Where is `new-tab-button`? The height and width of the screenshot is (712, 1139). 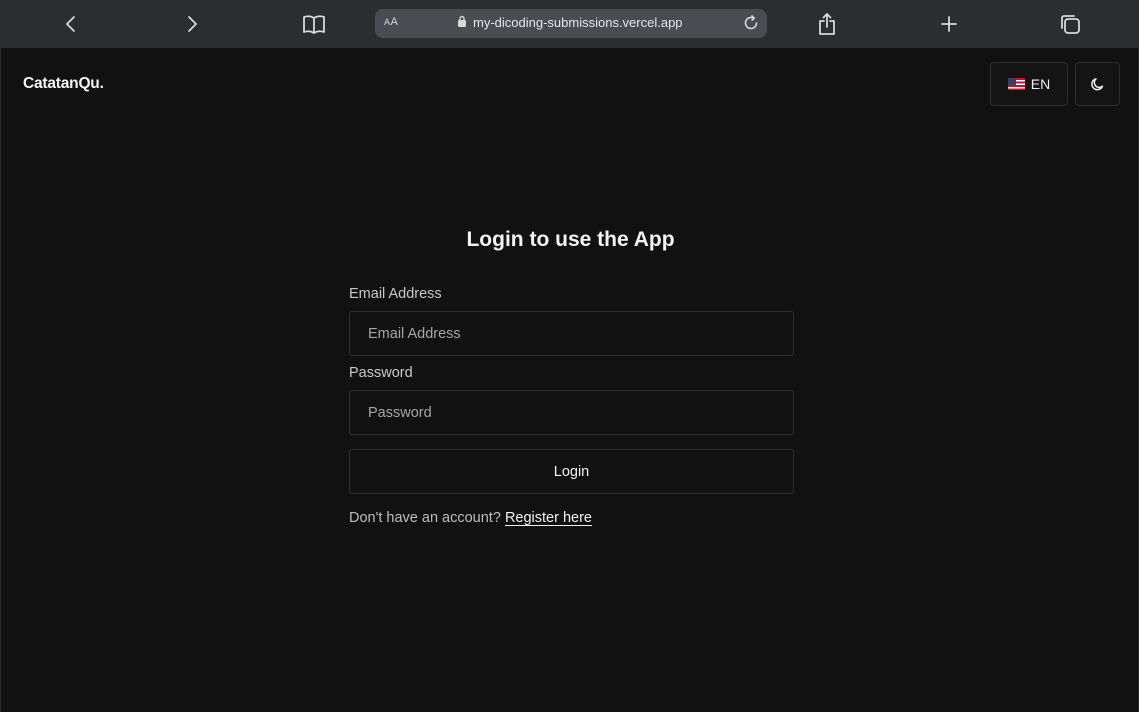 new-tab-button is located at coordinates (949, 24).